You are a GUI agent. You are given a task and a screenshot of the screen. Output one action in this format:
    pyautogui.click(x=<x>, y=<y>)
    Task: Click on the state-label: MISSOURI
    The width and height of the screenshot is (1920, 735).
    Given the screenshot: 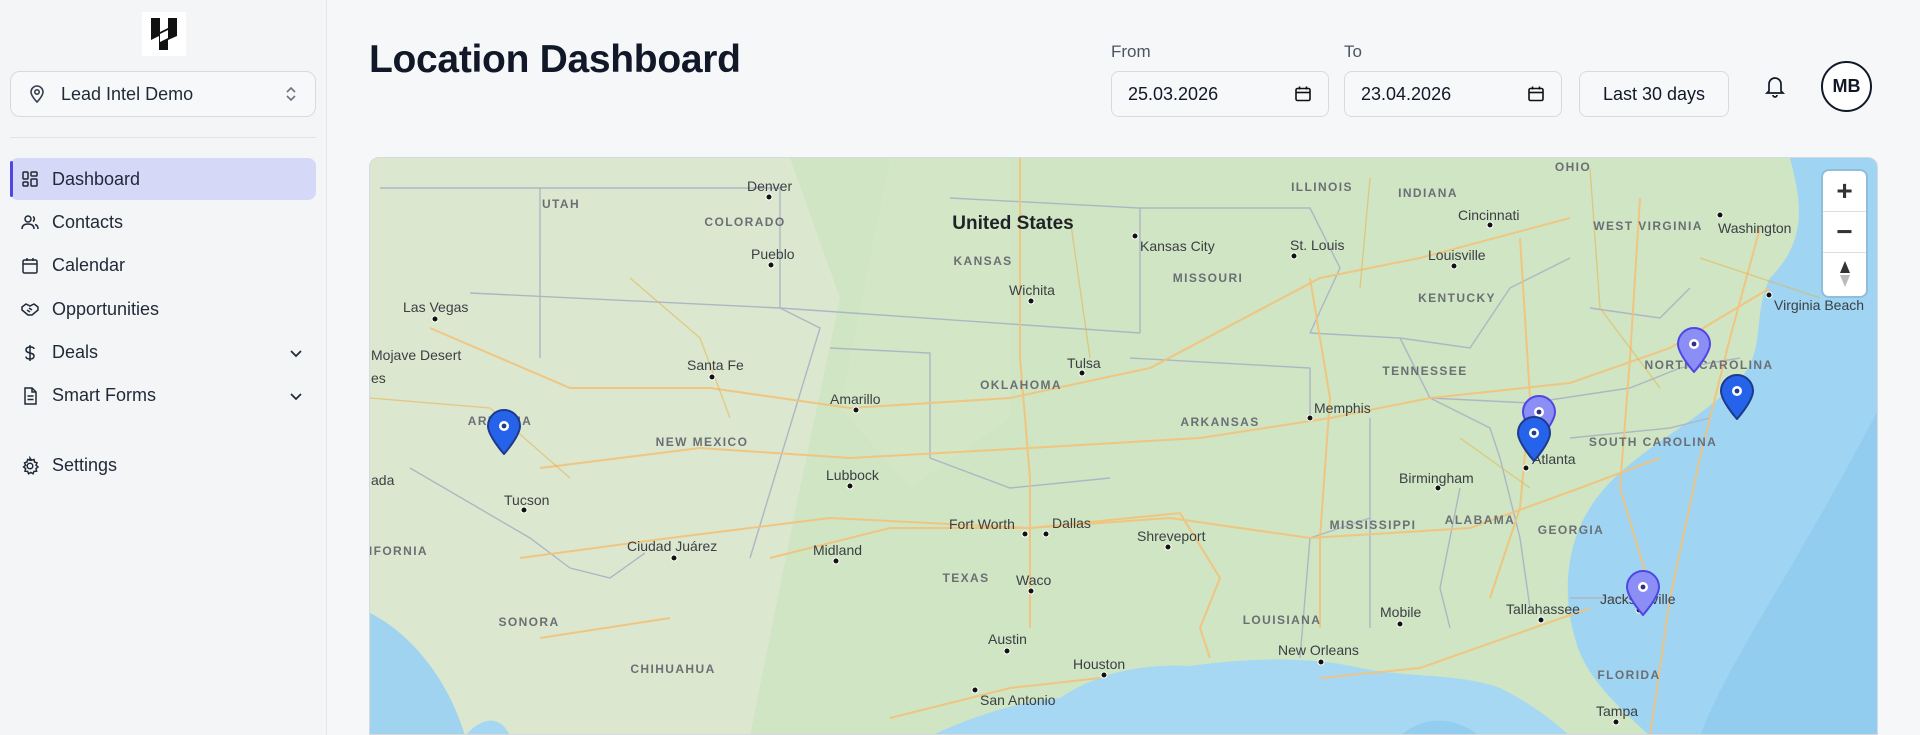 What is the action you would take?
    pyautogui.click(x=1208, y=278)
    